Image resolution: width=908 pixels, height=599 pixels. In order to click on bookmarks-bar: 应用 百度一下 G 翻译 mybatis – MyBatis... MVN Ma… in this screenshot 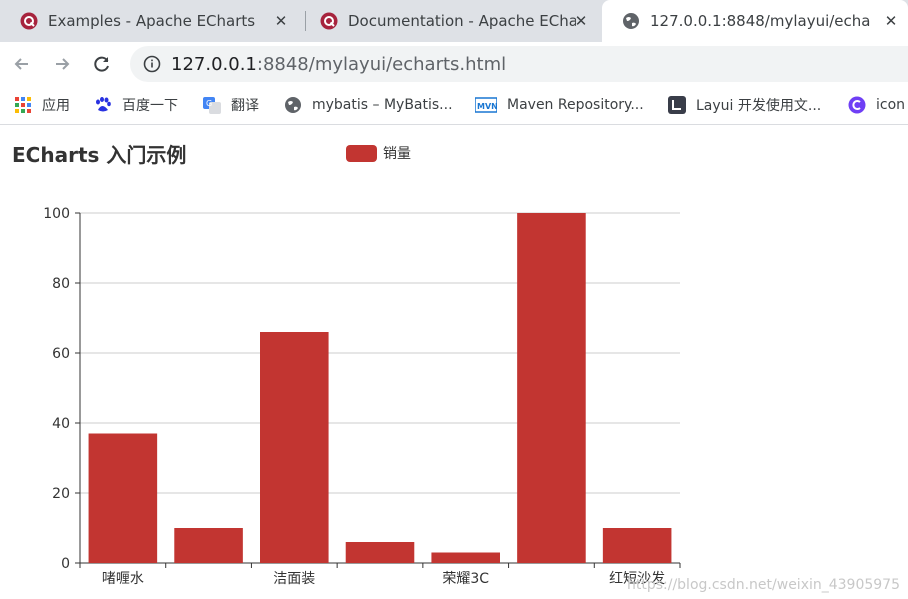, I will do `click(454, 105)`.